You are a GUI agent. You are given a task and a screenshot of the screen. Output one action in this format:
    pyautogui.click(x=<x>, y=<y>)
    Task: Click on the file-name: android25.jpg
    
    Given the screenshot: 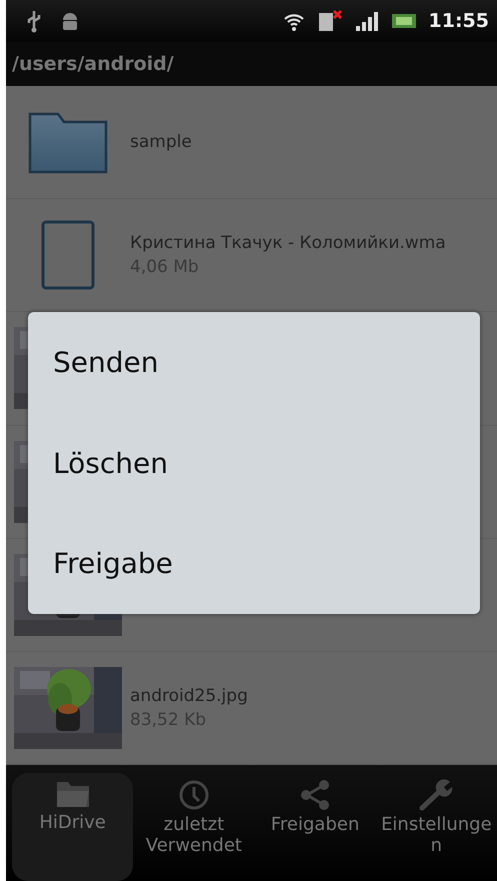 What is the action you would take?
    pyautogui.click(x=189, y=696)
    